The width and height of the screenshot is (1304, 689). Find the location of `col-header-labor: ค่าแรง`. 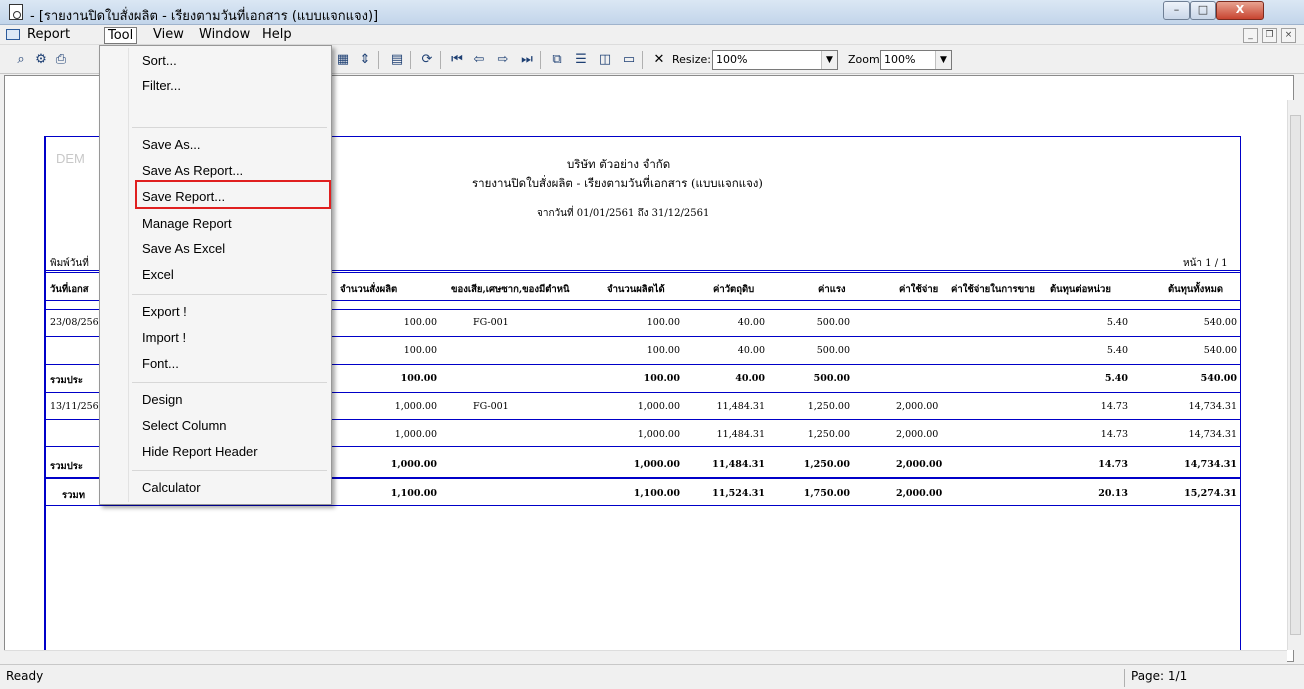

col-header-labor: ค่าแรง is located at coordinates (832, 289).